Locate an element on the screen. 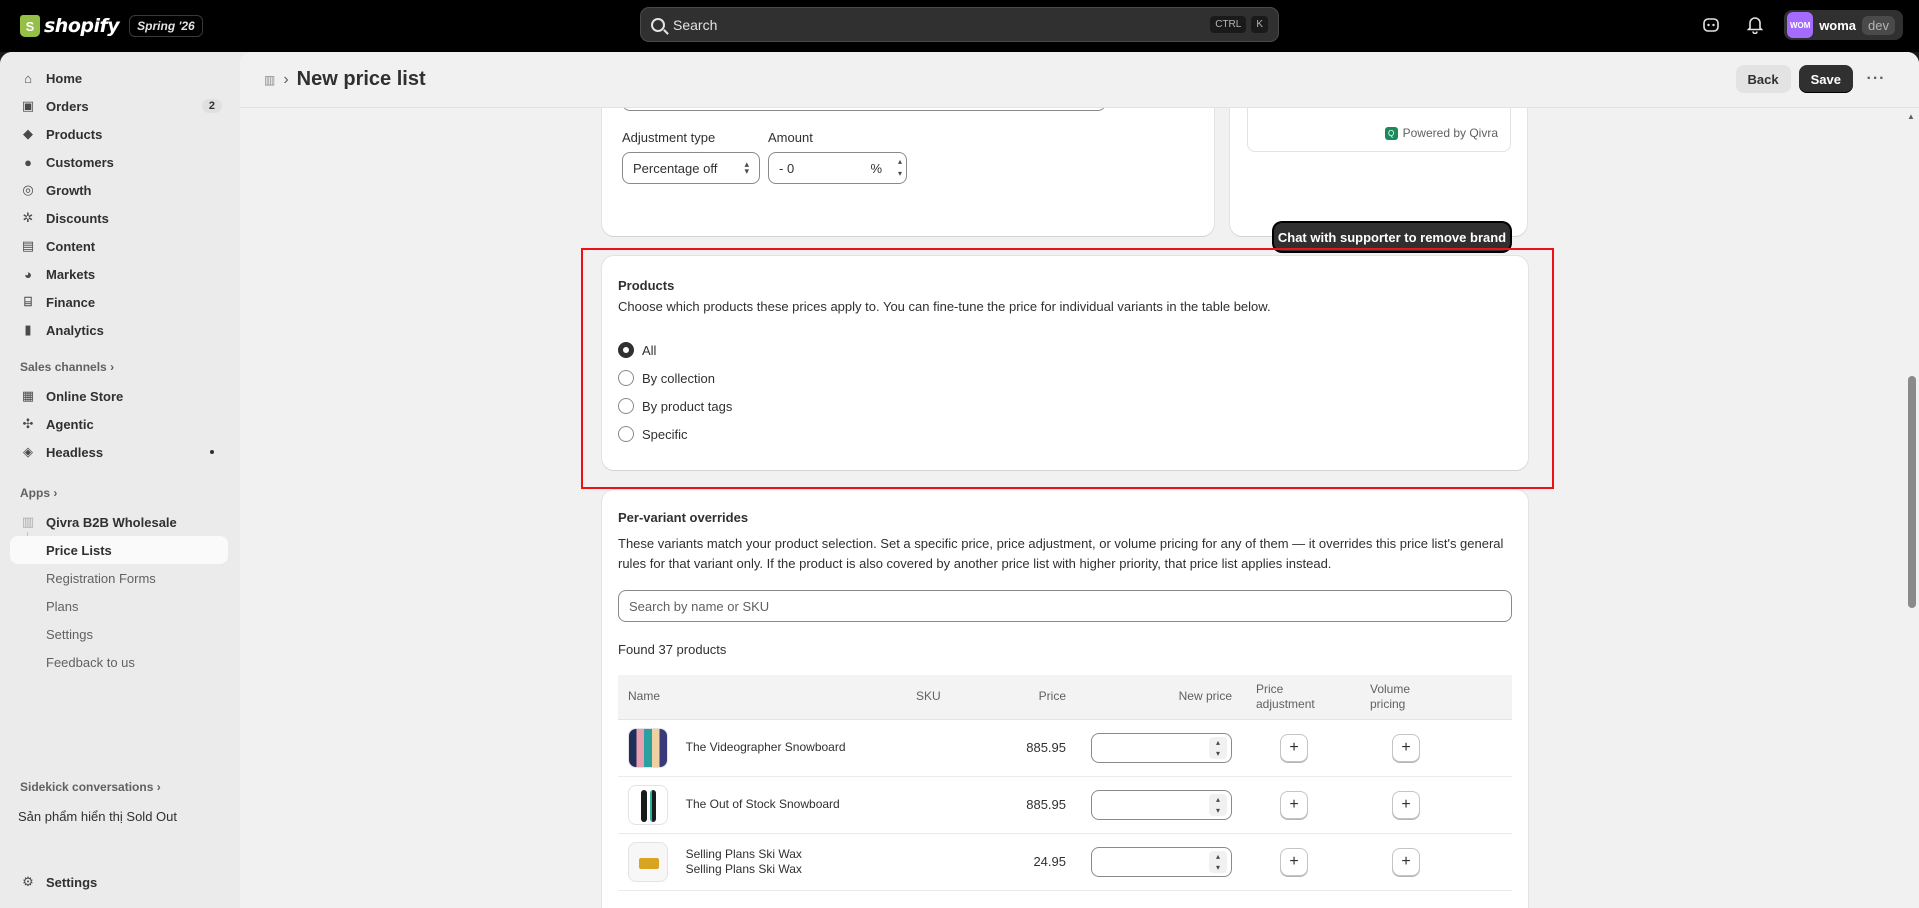 The width and height of the screenshot is (1919, 908). sidebar-item-feedback: Feedback to us is located at coordinates (119, 662).